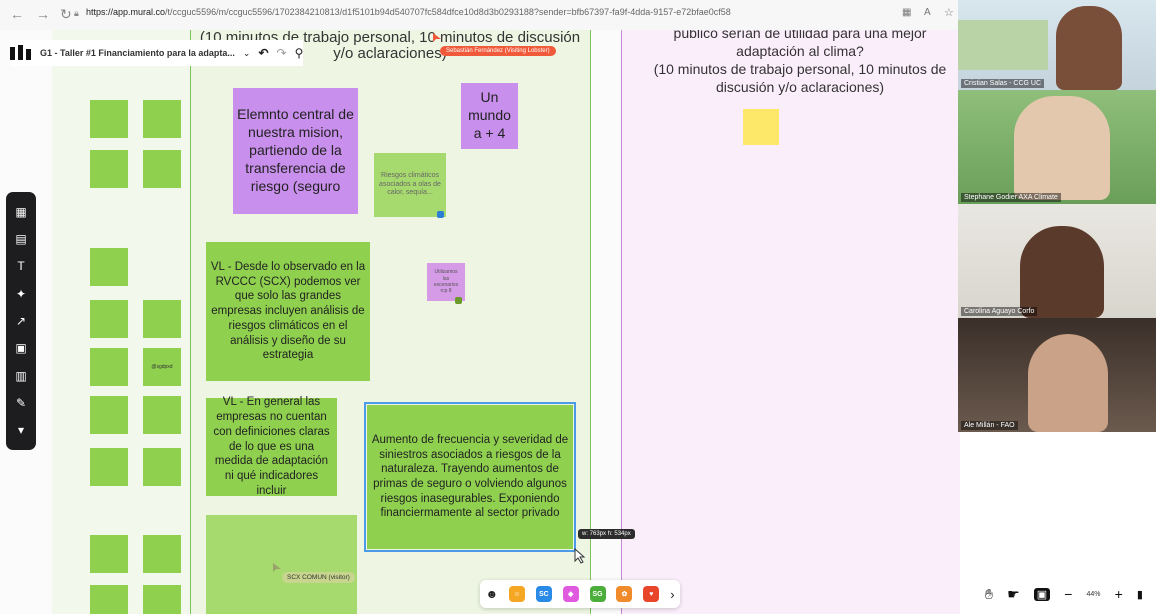 The image size is (1156, 614). Describe the element at coordinates (1119, 594) in the screenshot. I see `zoom-in-button: +` at that location.